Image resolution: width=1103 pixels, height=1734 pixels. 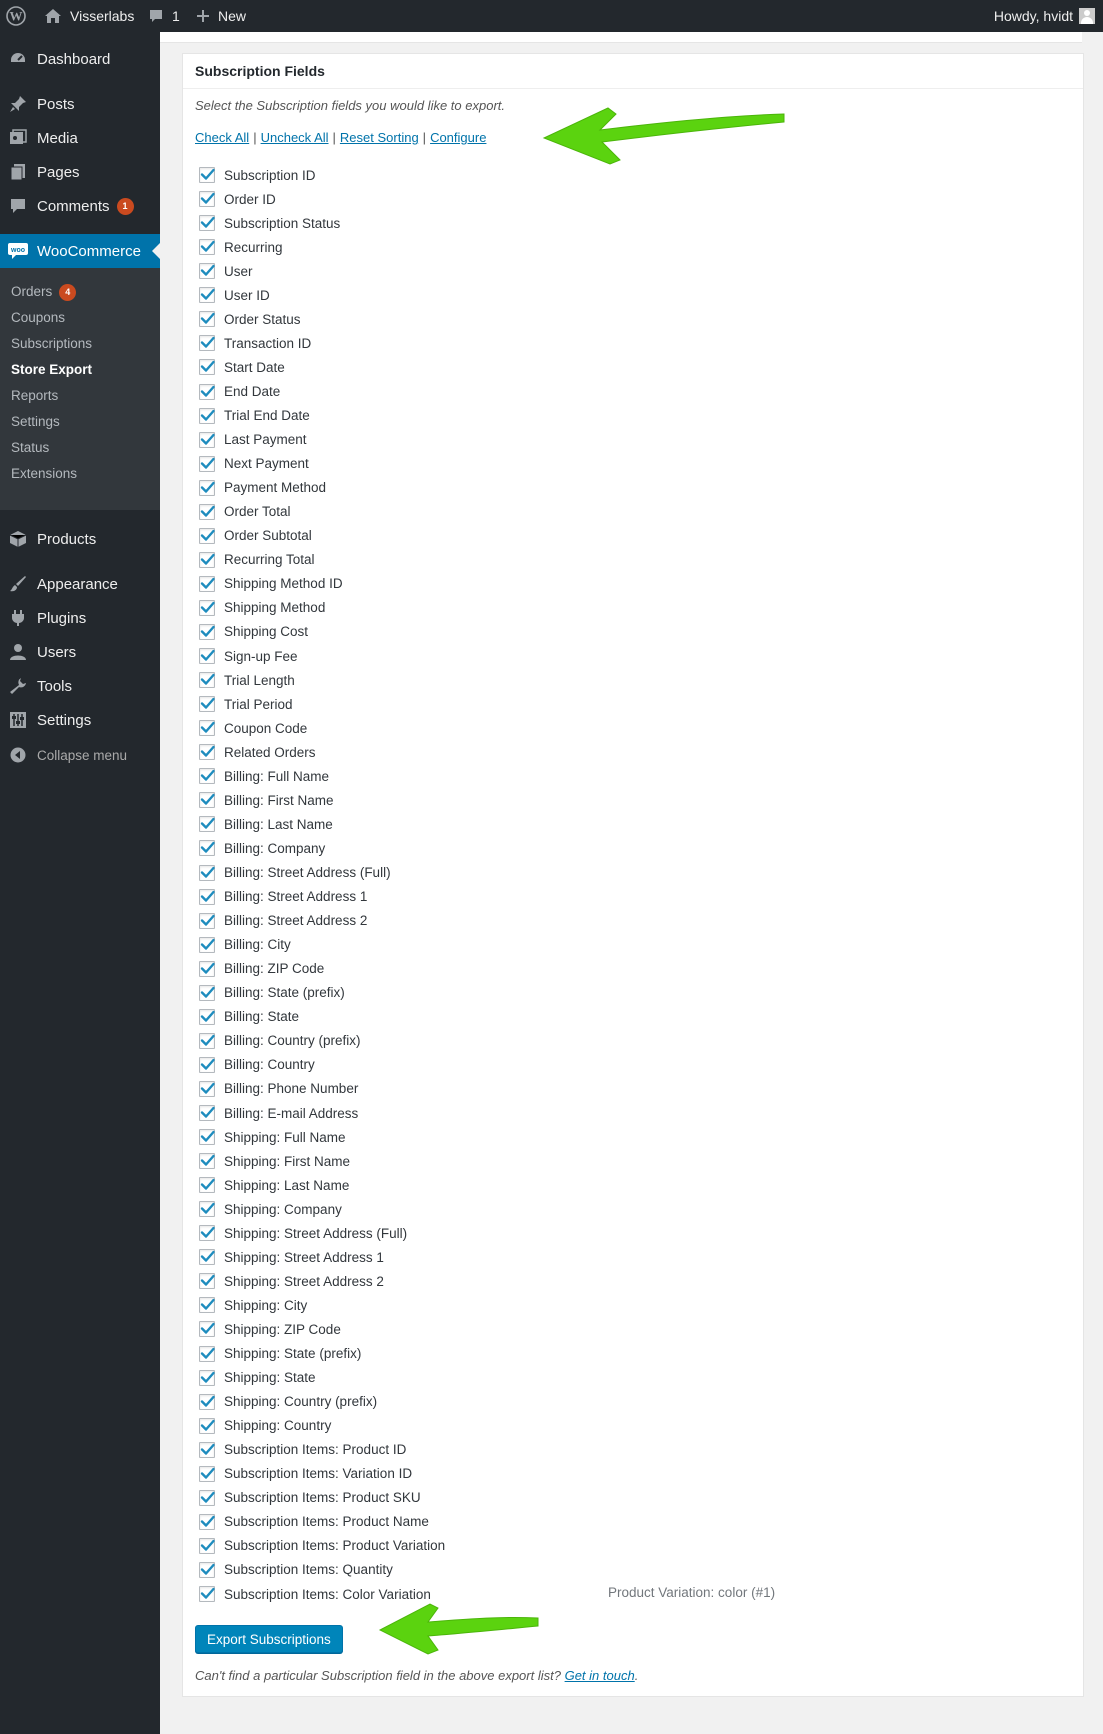 I want to click on field-checkbox-row: Billing: Company, so click(x=262, y=848).